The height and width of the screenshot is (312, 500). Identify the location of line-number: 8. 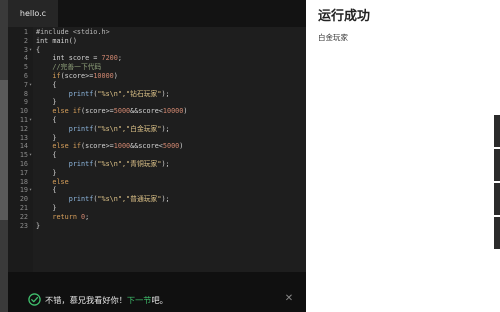
(25, 93).